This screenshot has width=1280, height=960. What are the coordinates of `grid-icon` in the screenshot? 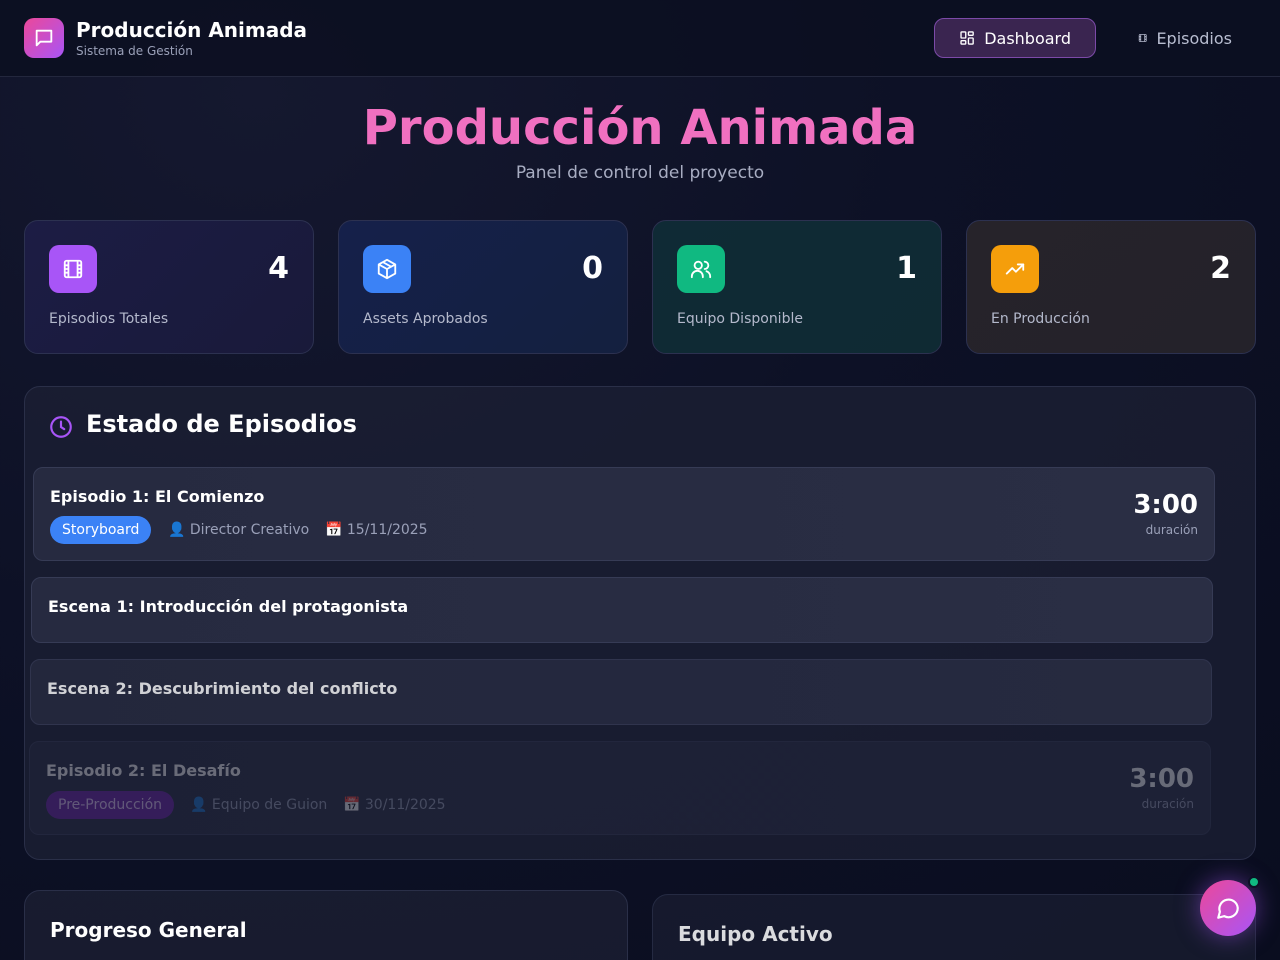 It's located at (967, 38).